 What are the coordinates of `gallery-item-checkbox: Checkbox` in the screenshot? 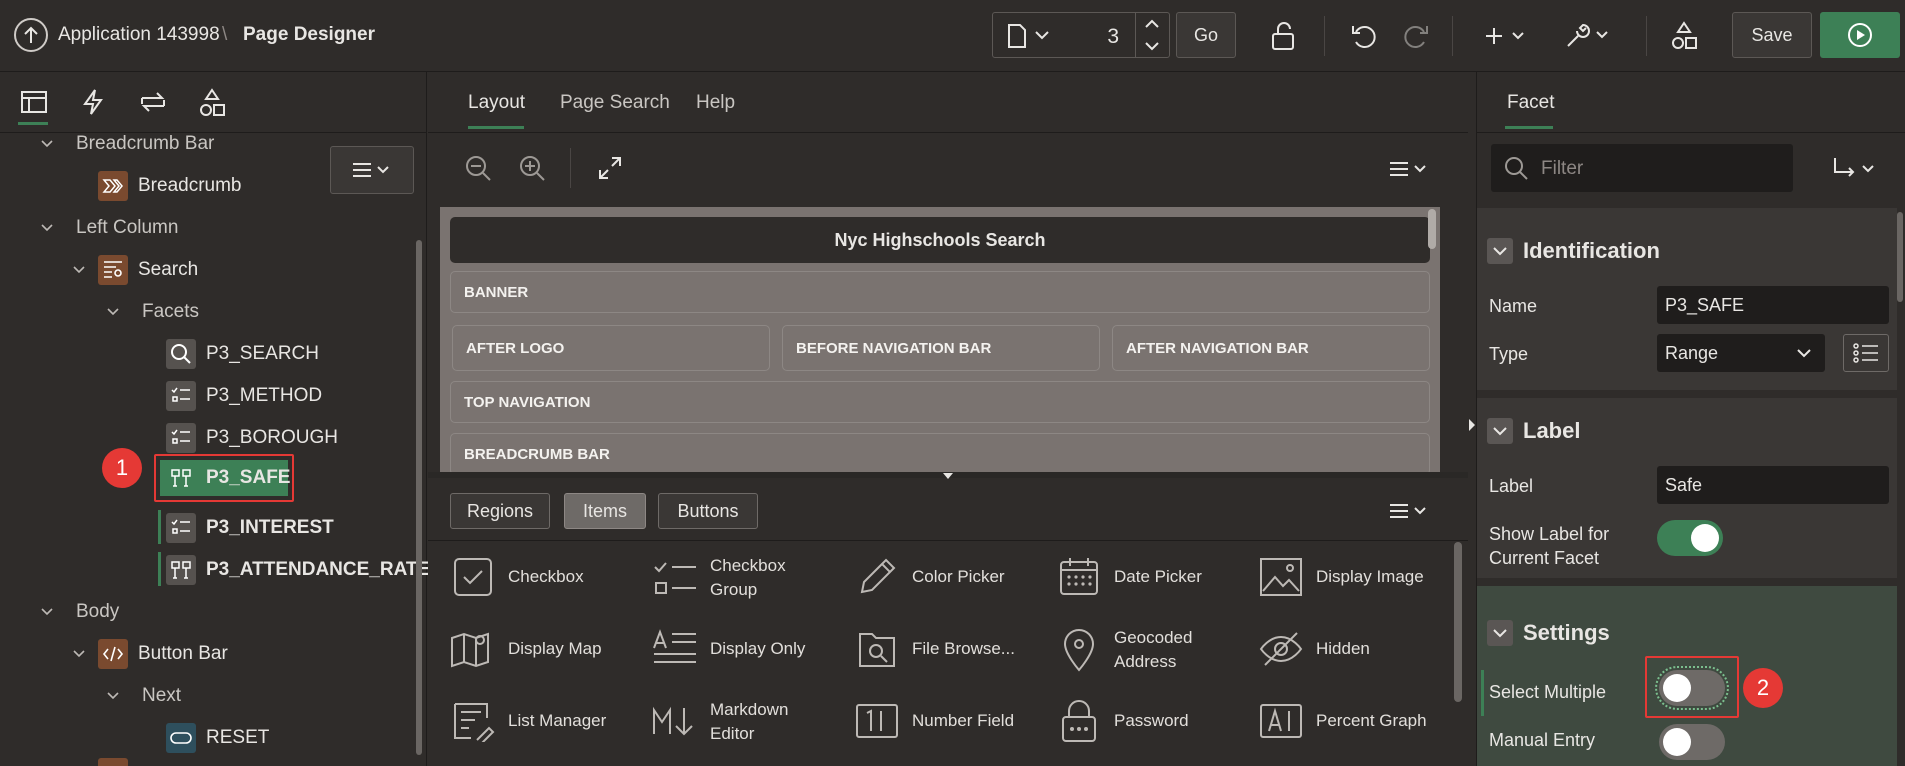 It's located at (517, 577).